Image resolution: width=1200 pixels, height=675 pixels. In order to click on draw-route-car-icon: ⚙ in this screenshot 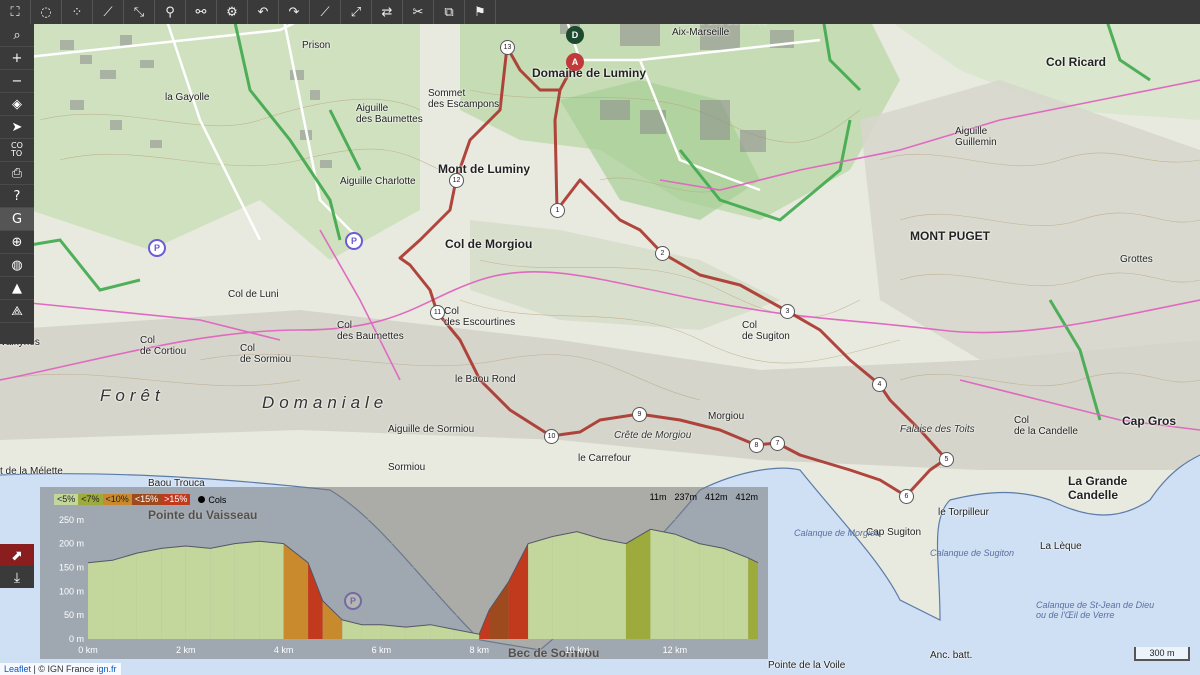, I will do `click(232, 12)`.